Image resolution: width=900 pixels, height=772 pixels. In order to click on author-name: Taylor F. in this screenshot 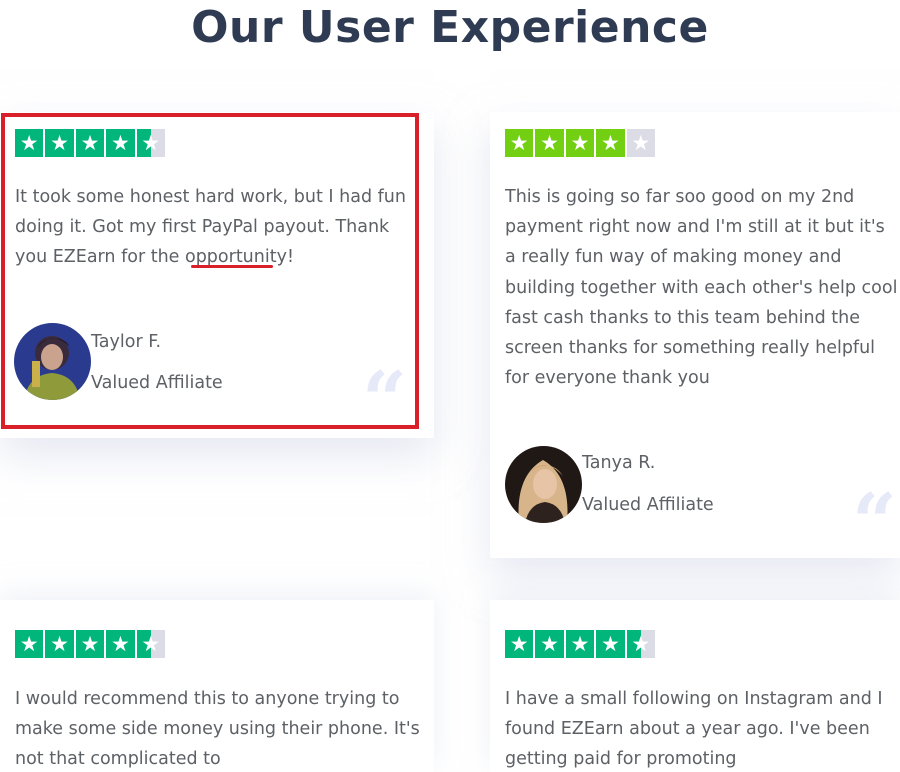, I will do `click(126, 342)`.